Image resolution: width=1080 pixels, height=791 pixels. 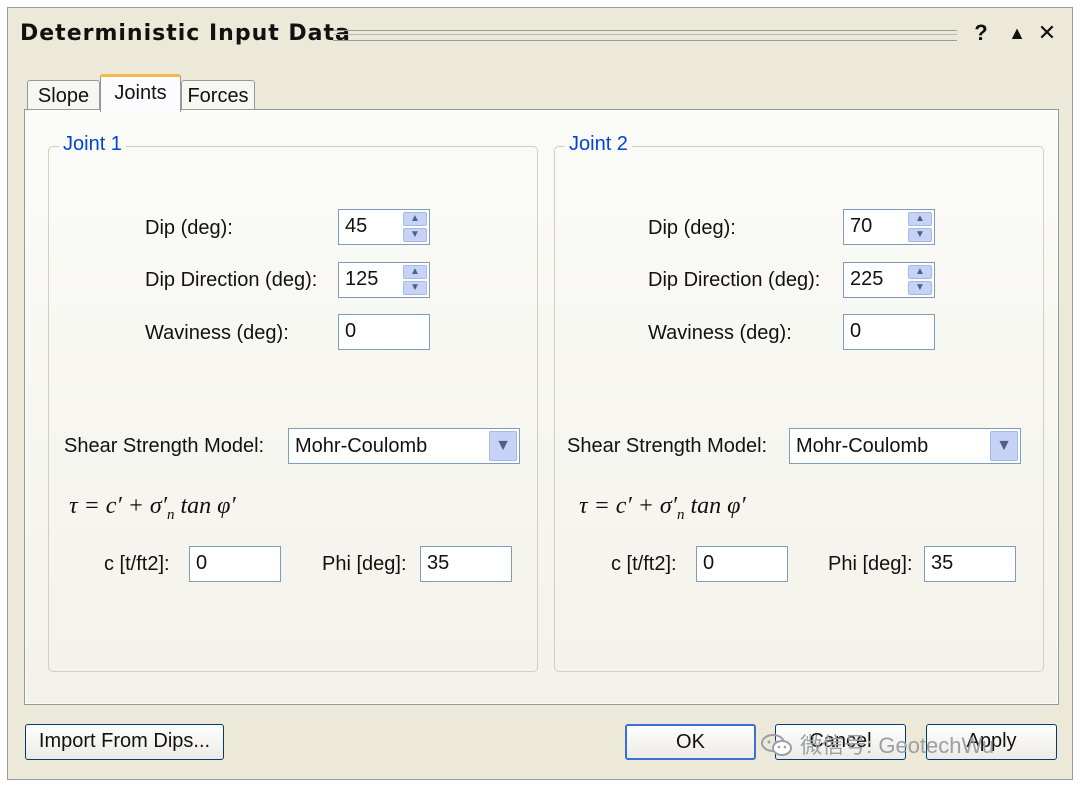 I want to click on joint2-dip-input: 70 ▲ ▼, so click(x=889, y=227).